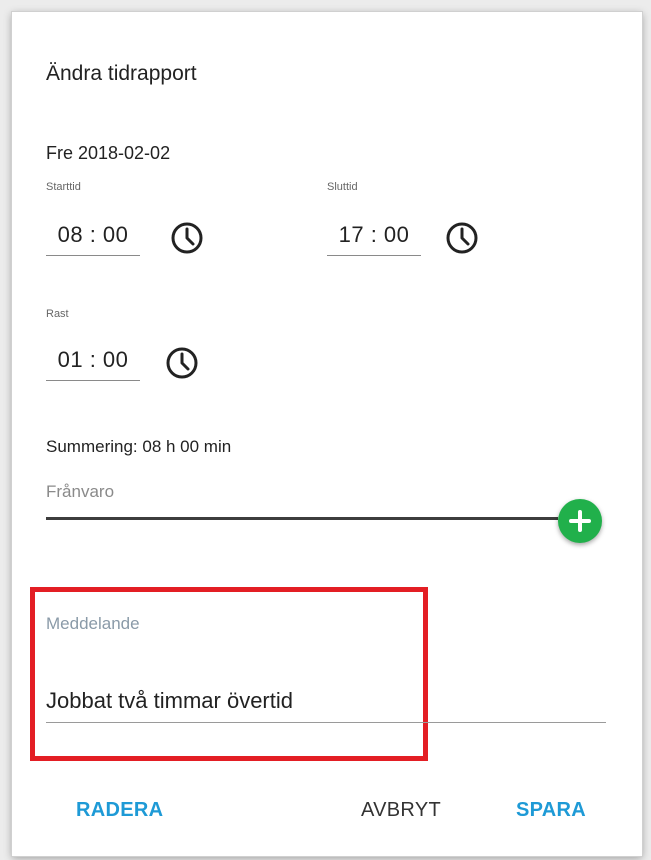  I want to click on break-time-label: Rast, so click(57, 314).